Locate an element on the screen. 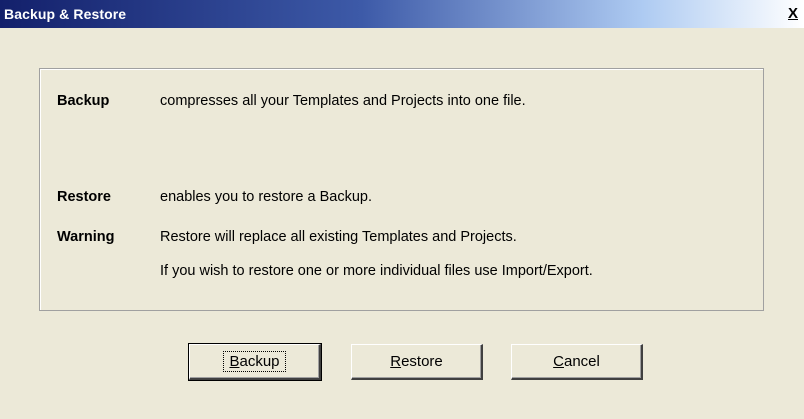 Image resolution: width=804 pixels, height=419 pixels. backup-button-label: Backup is located at coordinates (254, 361).